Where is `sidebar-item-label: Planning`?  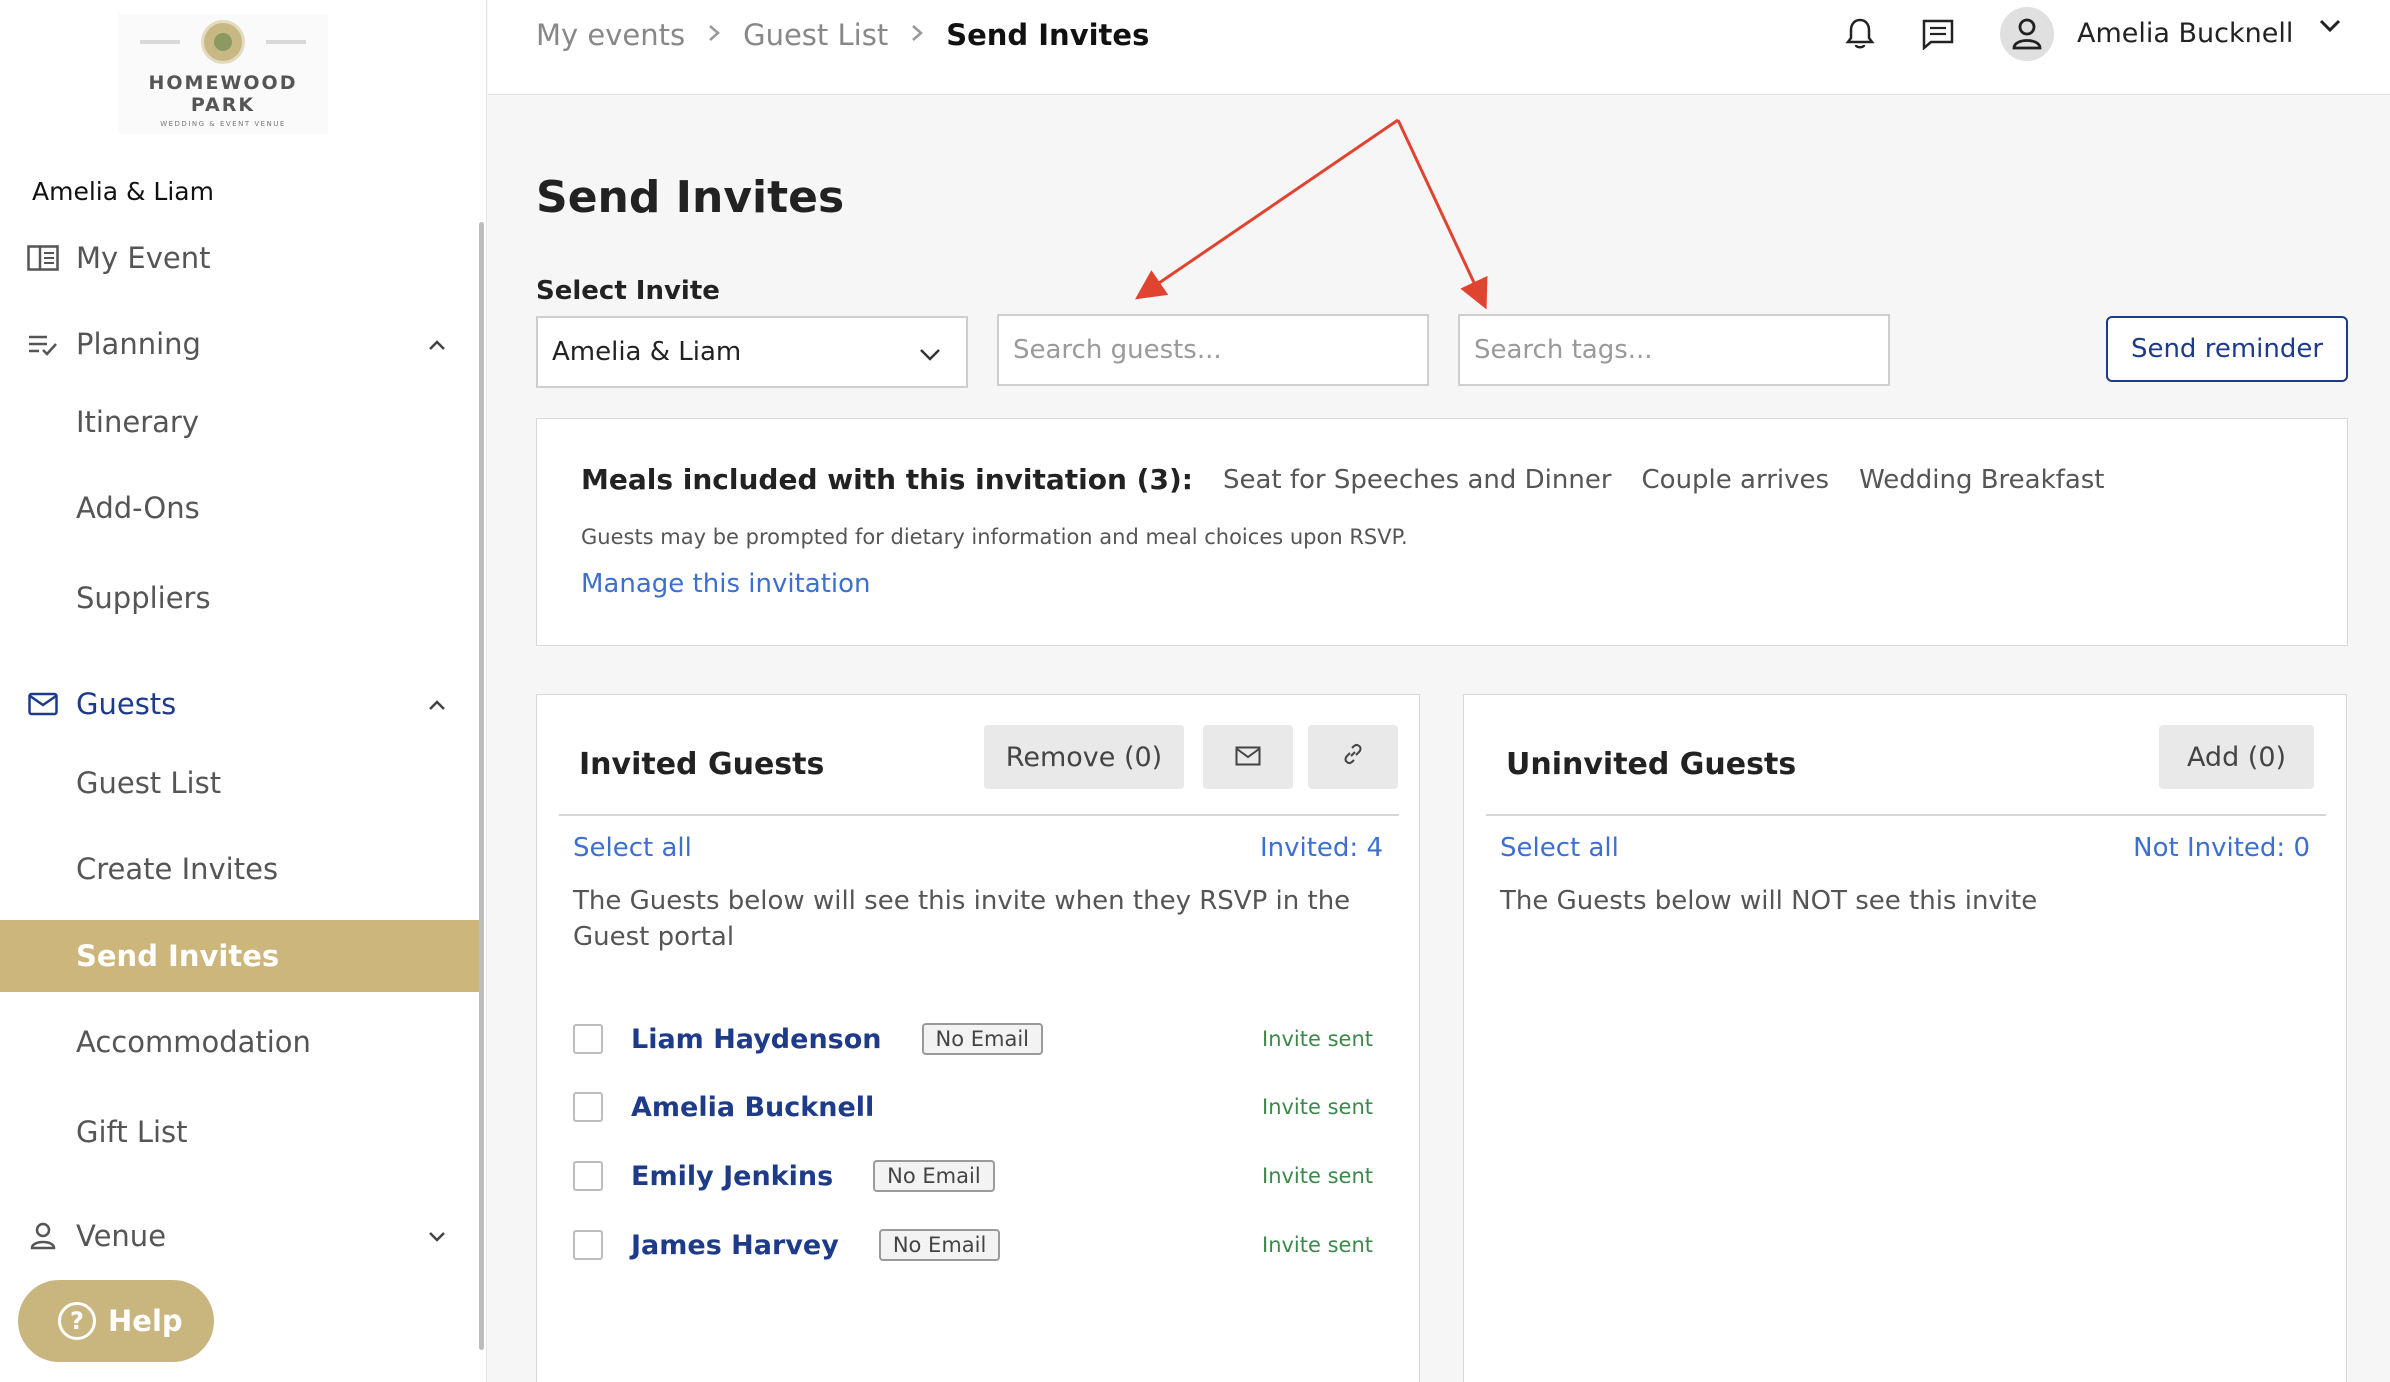
sidebar-item-label: Planning is located at coordinates (138, 344).